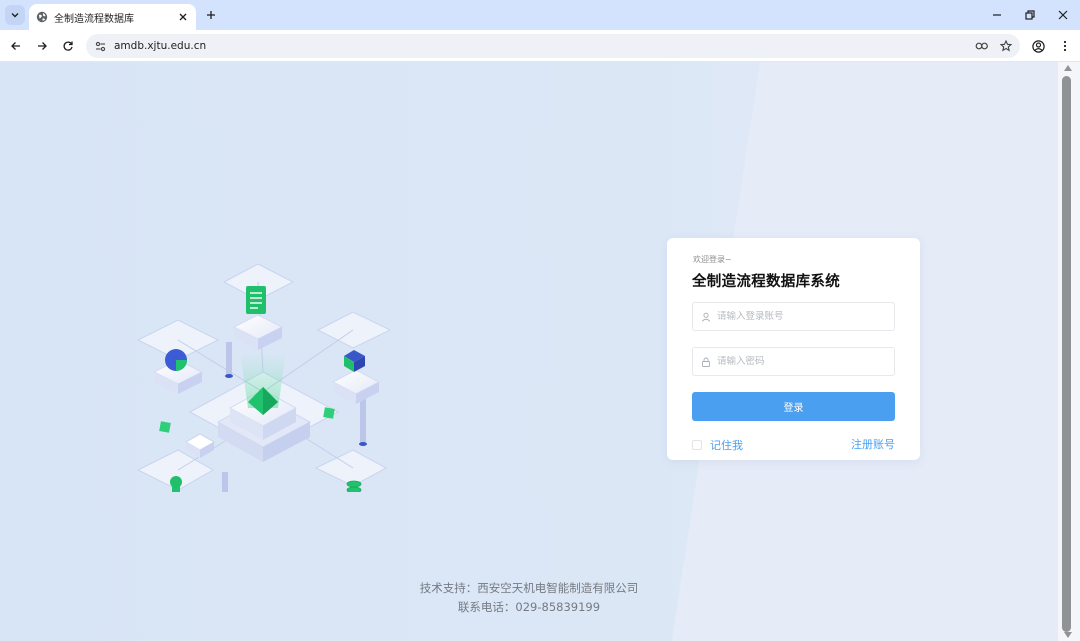 The height and width of the screenshot is (641, 1080). What do you see at coordinates (264, 377) in the screenshot?
I see `isometric-data-illustration` at bounding box center [264, 377].